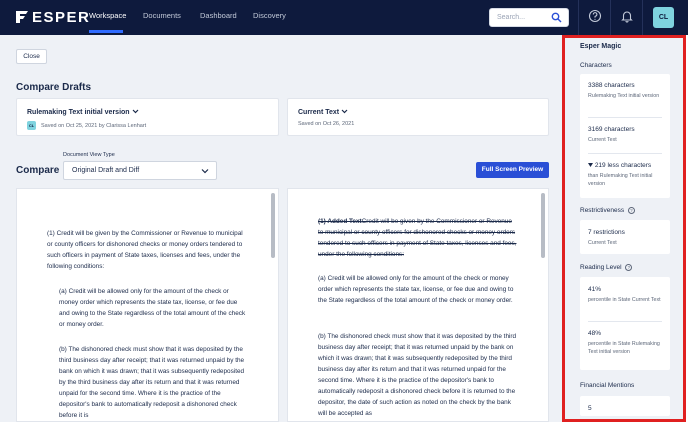 This screenshot has height=422, width=688. Describe the element at coordinates (611, 129) in the screenshot. I see `metric-value: 3169 characters` at that location.